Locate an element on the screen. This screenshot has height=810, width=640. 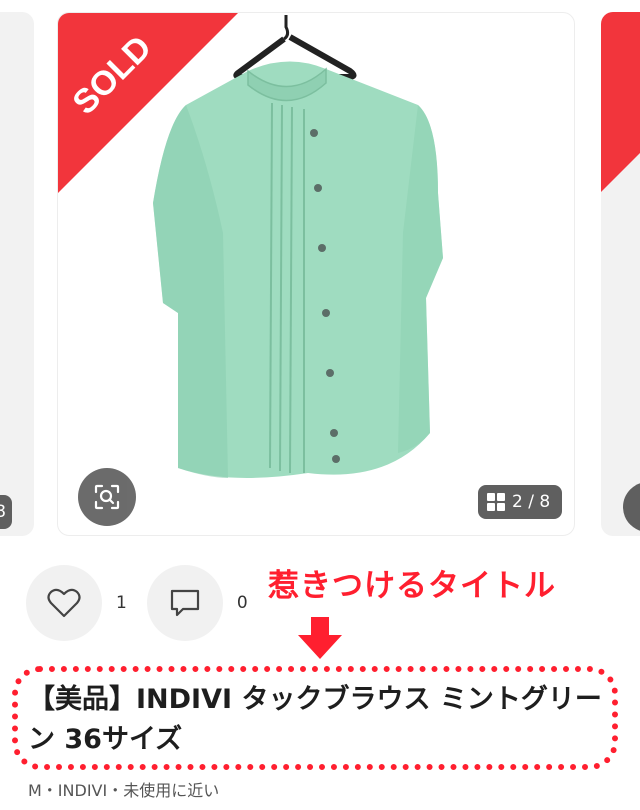
zoom-button is located at coordinates (107, 497).